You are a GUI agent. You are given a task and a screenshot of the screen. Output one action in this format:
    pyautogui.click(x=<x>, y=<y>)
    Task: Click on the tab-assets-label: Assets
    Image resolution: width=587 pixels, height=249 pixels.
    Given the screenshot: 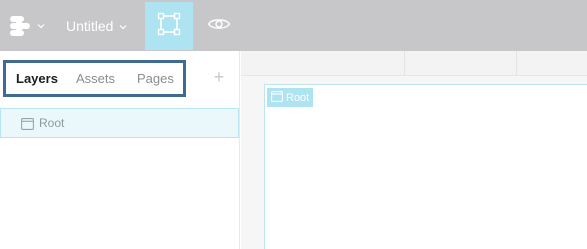 What is the action you would take?
    pyautogui.click(x=96, y=78)
    